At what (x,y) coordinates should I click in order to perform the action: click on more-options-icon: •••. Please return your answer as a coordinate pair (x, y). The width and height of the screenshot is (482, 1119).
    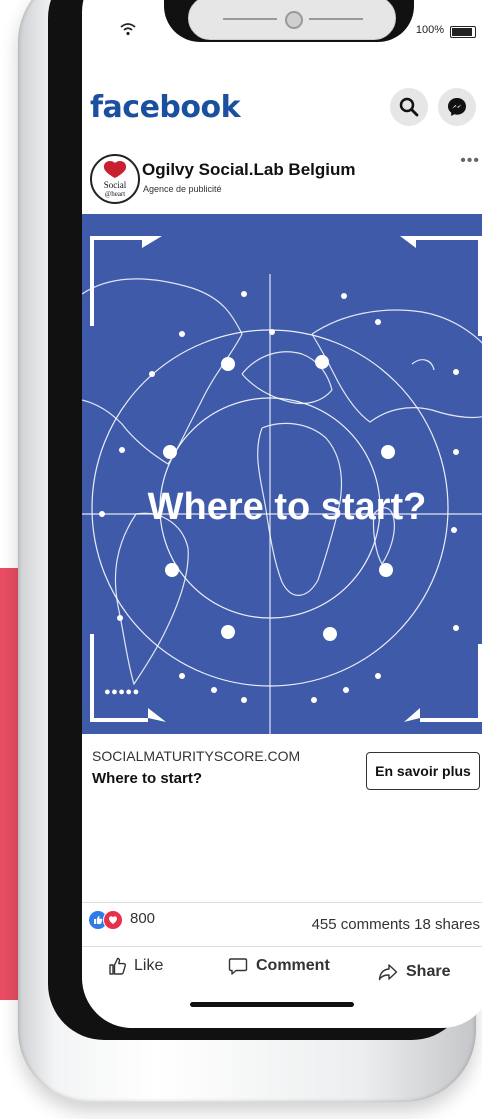
    Looking at the image, I should click on (470, 161).